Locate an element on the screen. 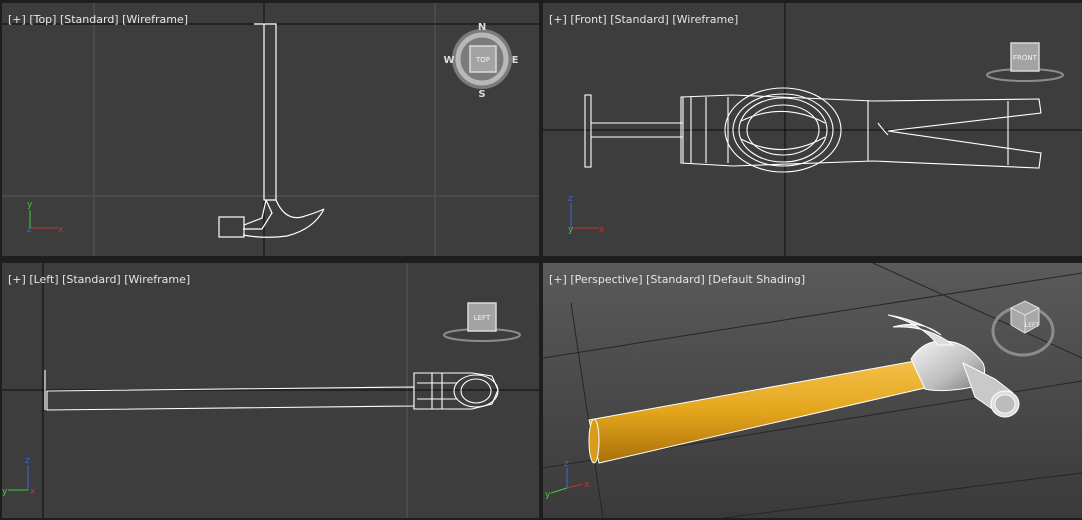 This screenshot has height=520, width=1082. view-name-button: [Top] is located at coordinates (42, 19).